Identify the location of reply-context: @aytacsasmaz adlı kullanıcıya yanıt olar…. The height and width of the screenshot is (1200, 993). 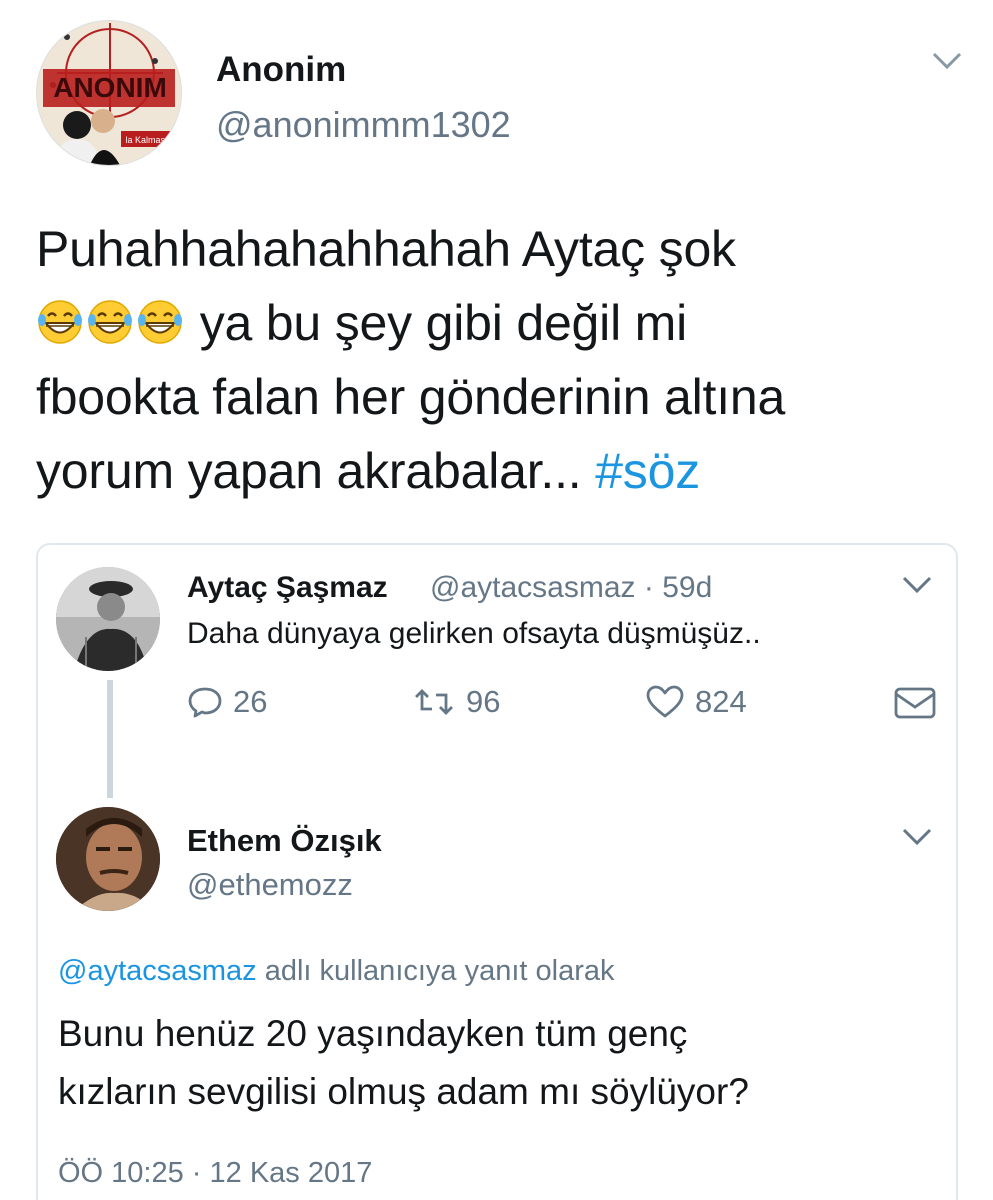
(336, 971).